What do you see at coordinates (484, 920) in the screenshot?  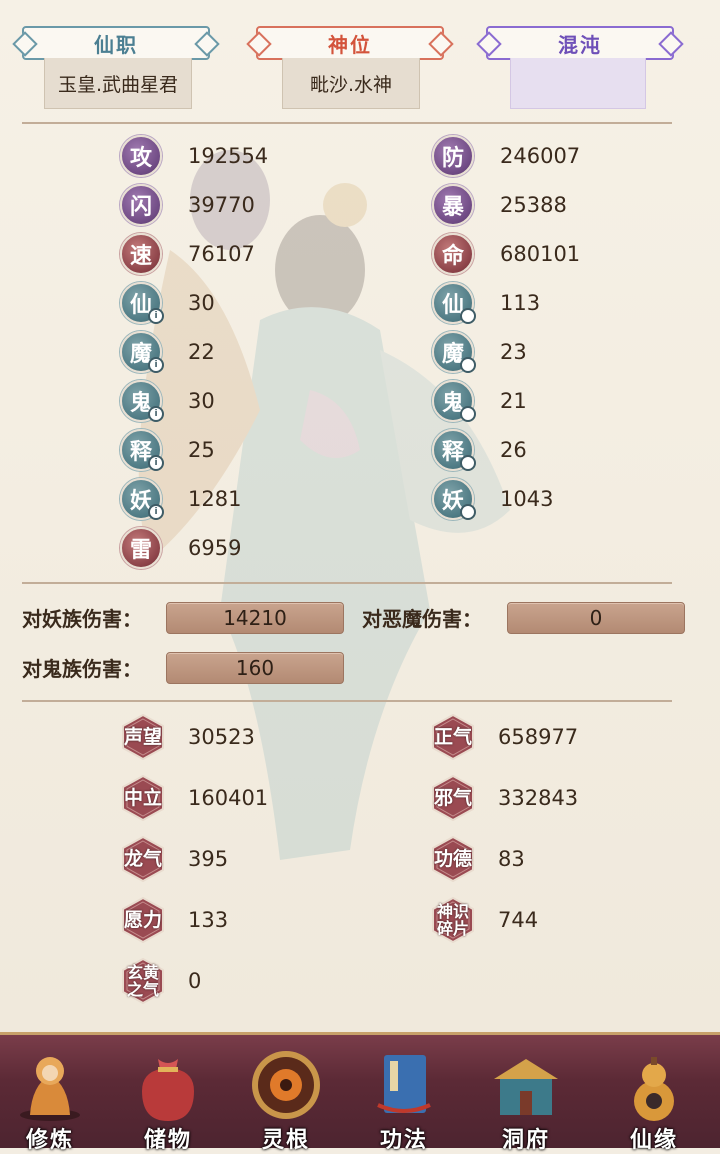 I see `reputation-row: 神识 碎片 744` at bounding box center [484, 920].